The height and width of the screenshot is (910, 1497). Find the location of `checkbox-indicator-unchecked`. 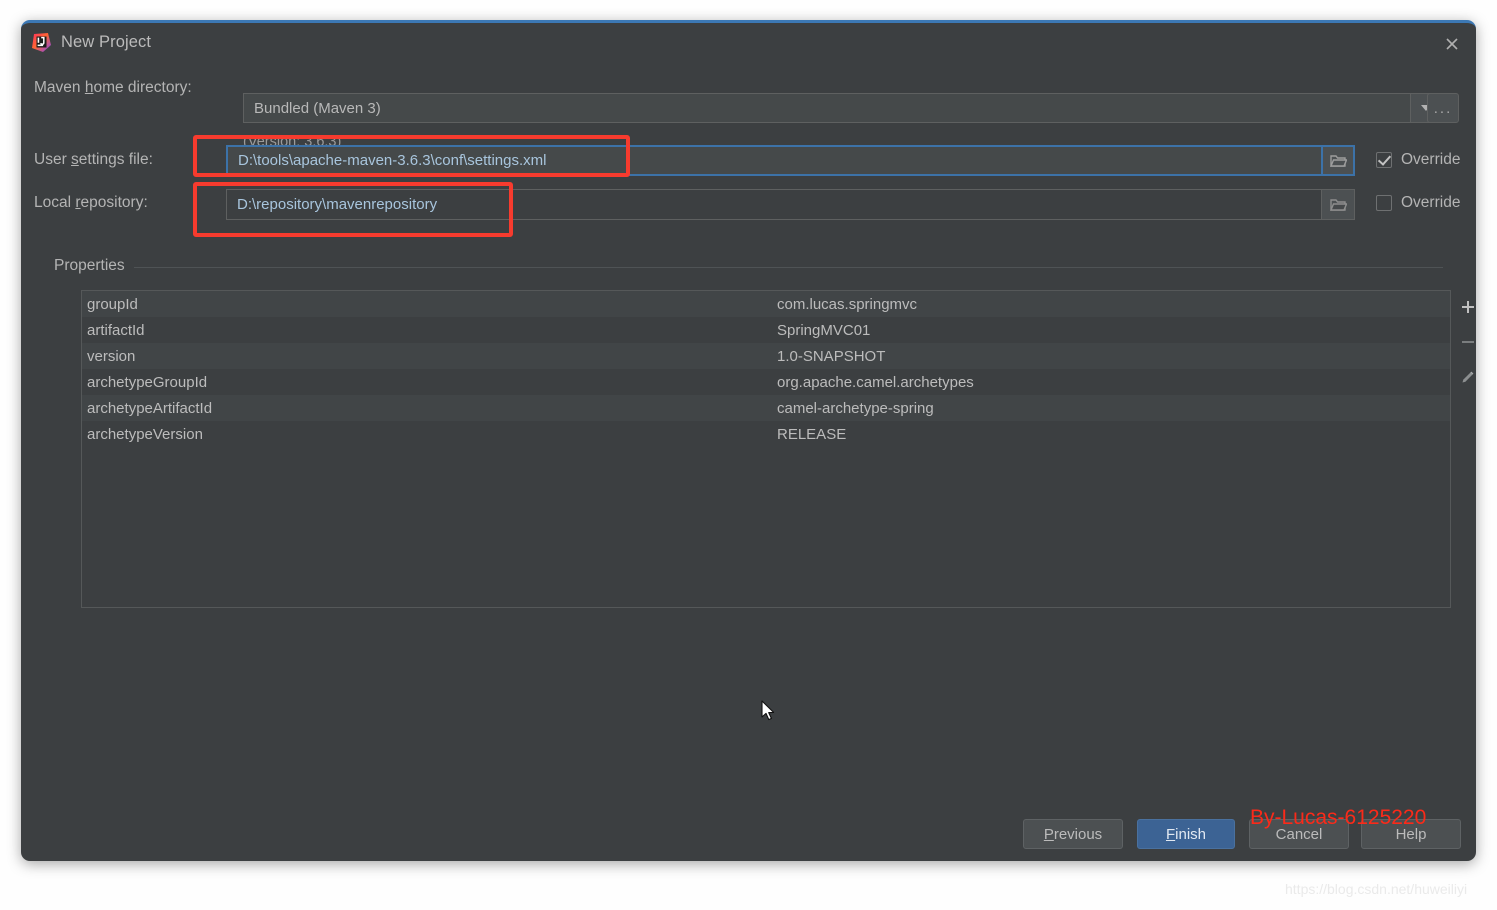

checkbox-indicator-unchecked is located at coordinates (1384, 203).